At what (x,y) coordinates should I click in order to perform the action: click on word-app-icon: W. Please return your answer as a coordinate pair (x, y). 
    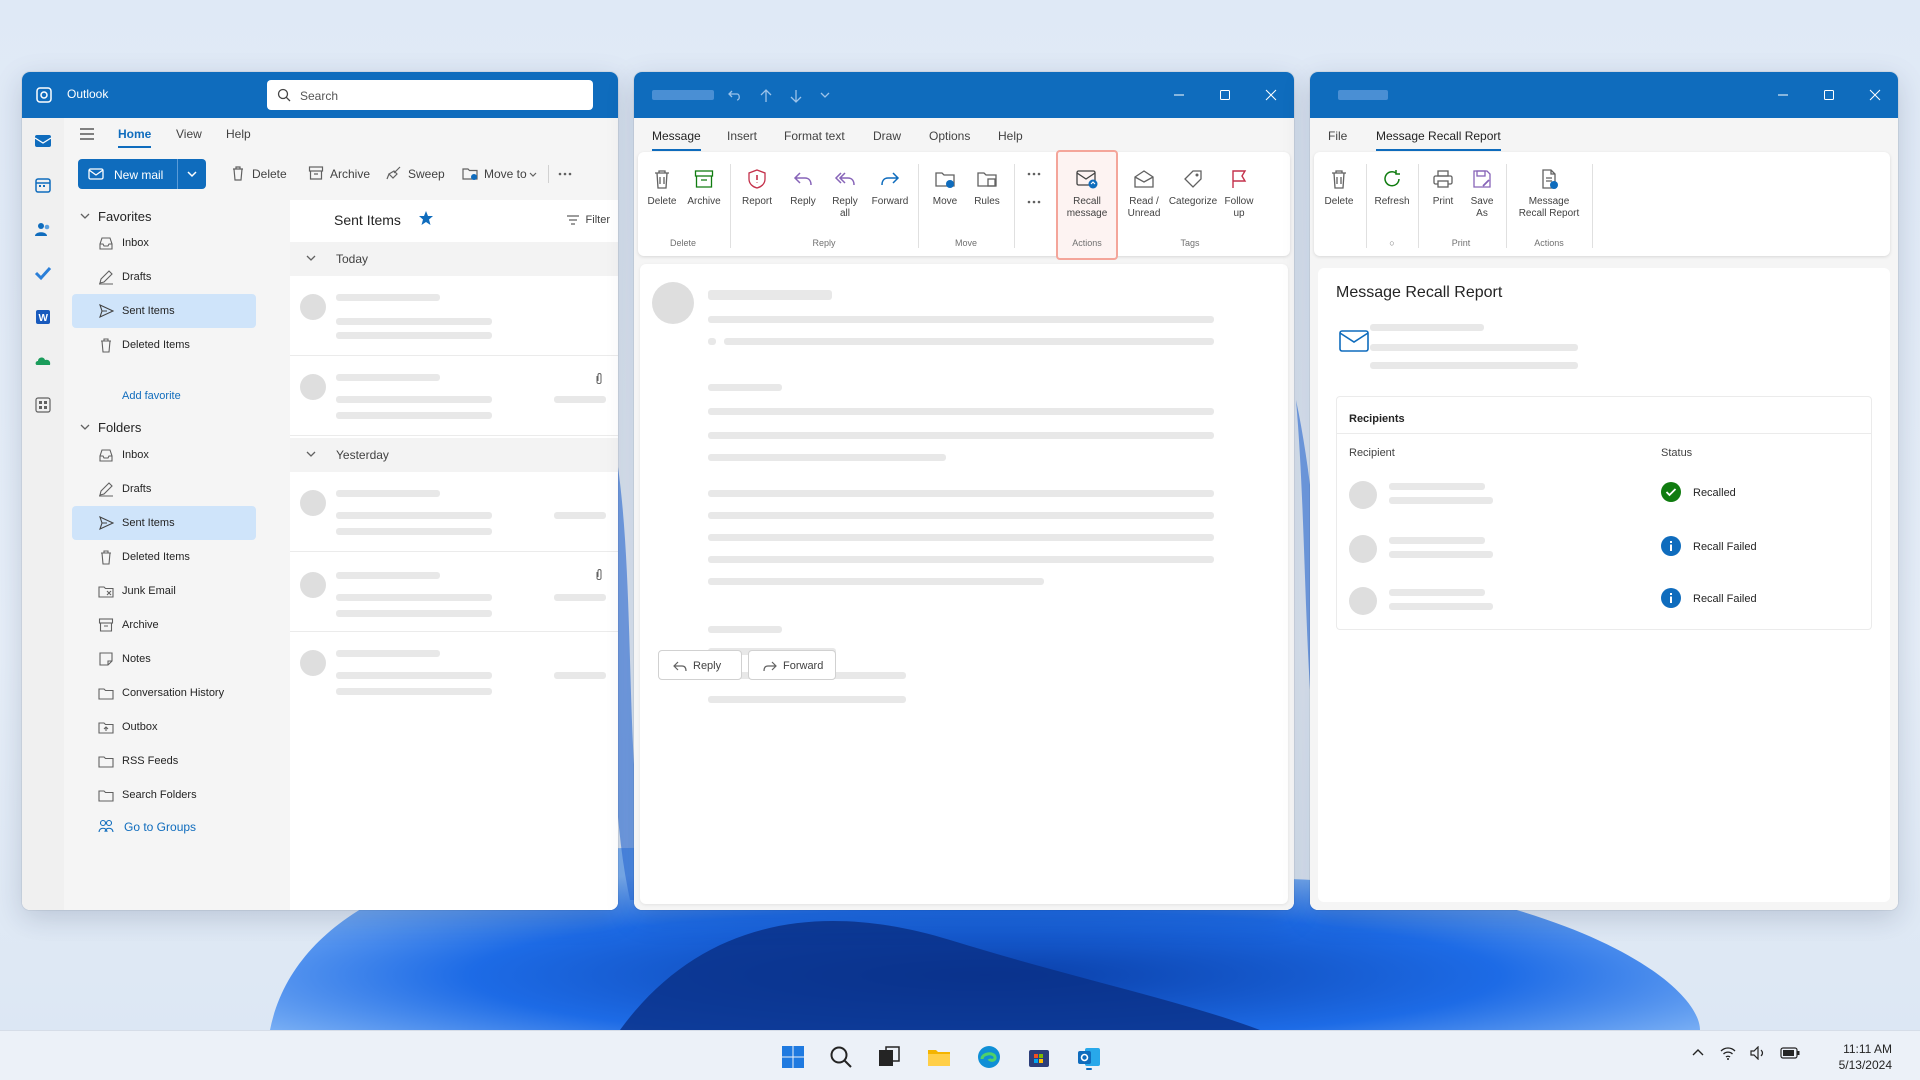
    Looking at the image, I should click on (43, 317).